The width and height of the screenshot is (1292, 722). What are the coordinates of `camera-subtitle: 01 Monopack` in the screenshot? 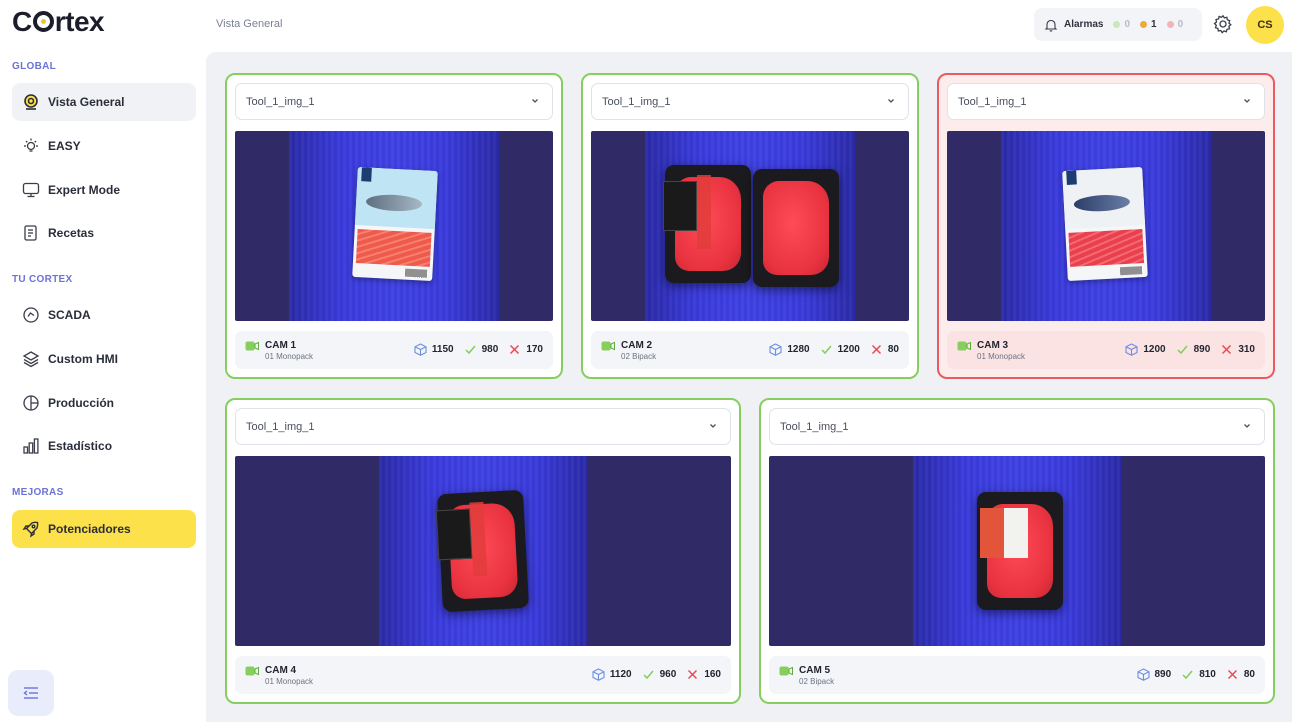 It's located at (1001, 356).